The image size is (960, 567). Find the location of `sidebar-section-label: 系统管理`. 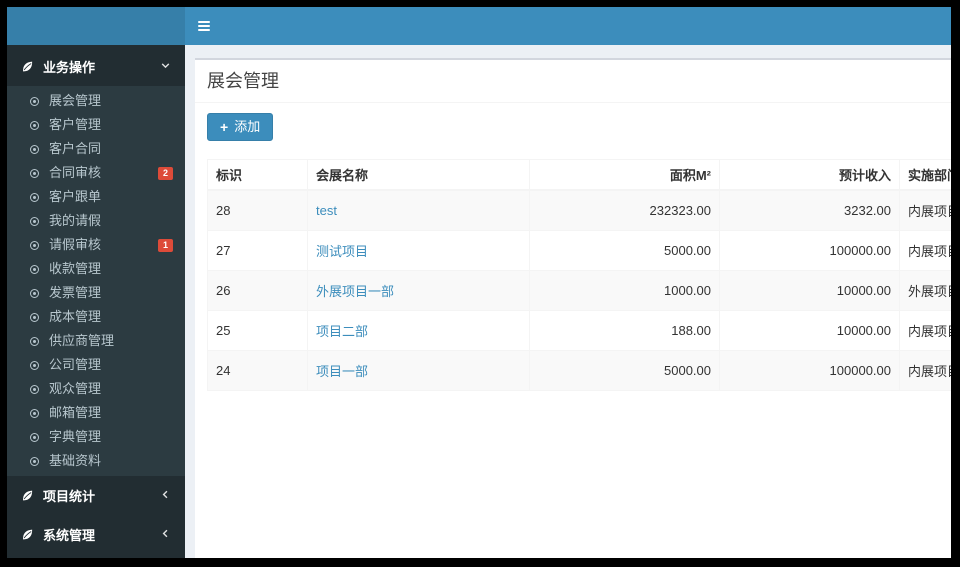

sidebar-section-label: 系统管理 is located at coordinates (69, 535).